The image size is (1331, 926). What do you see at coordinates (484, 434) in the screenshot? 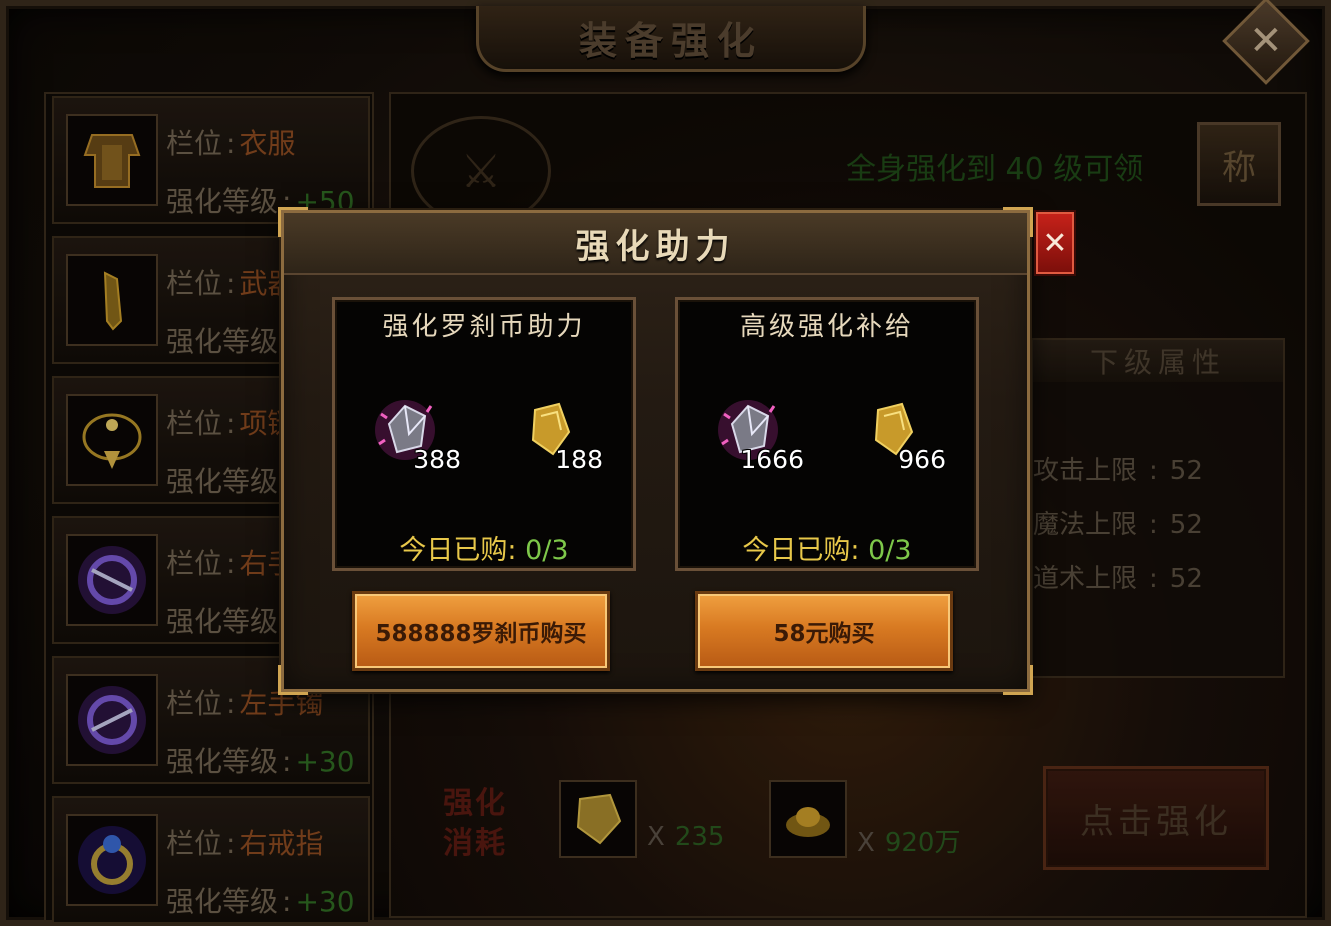
I see `offer-card: 强化罗刹币助力 388 188 今日已购: 0/3` at bounding box center [484, 434].